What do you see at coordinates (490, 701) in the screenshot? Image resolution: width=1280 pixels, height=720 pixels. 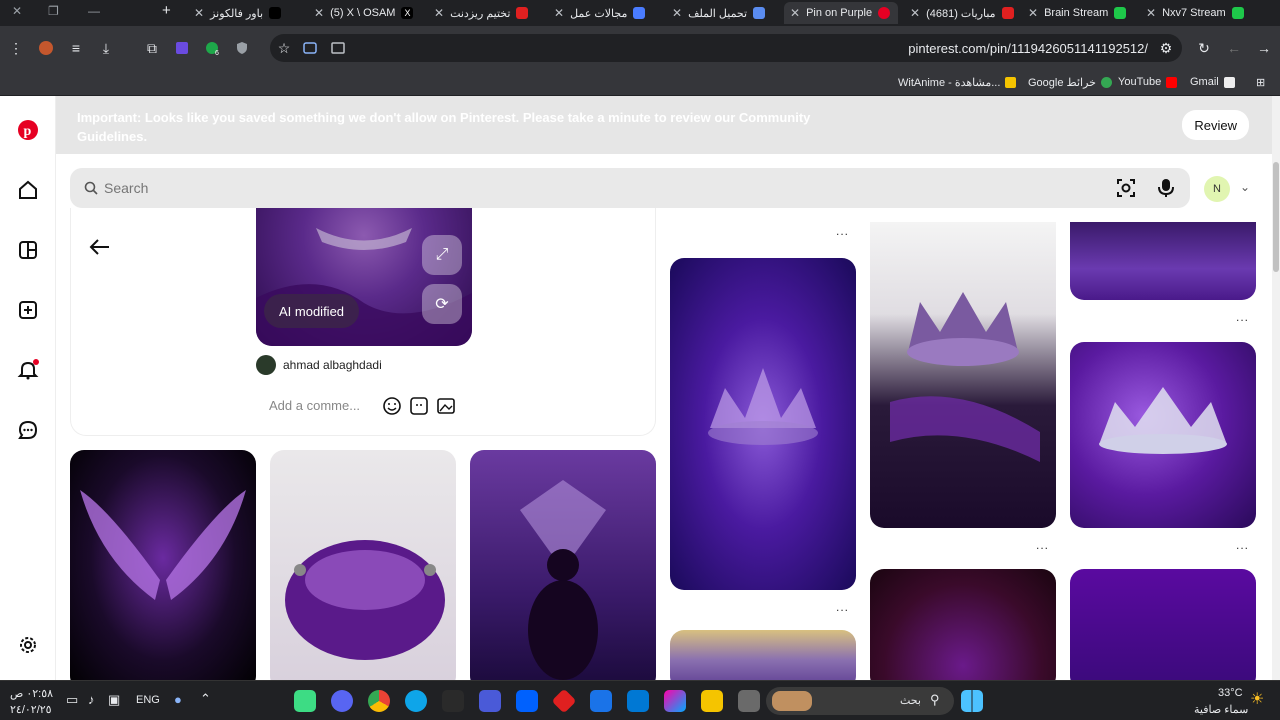 I see `app-icon-remote` at bounding box center [490, 701].